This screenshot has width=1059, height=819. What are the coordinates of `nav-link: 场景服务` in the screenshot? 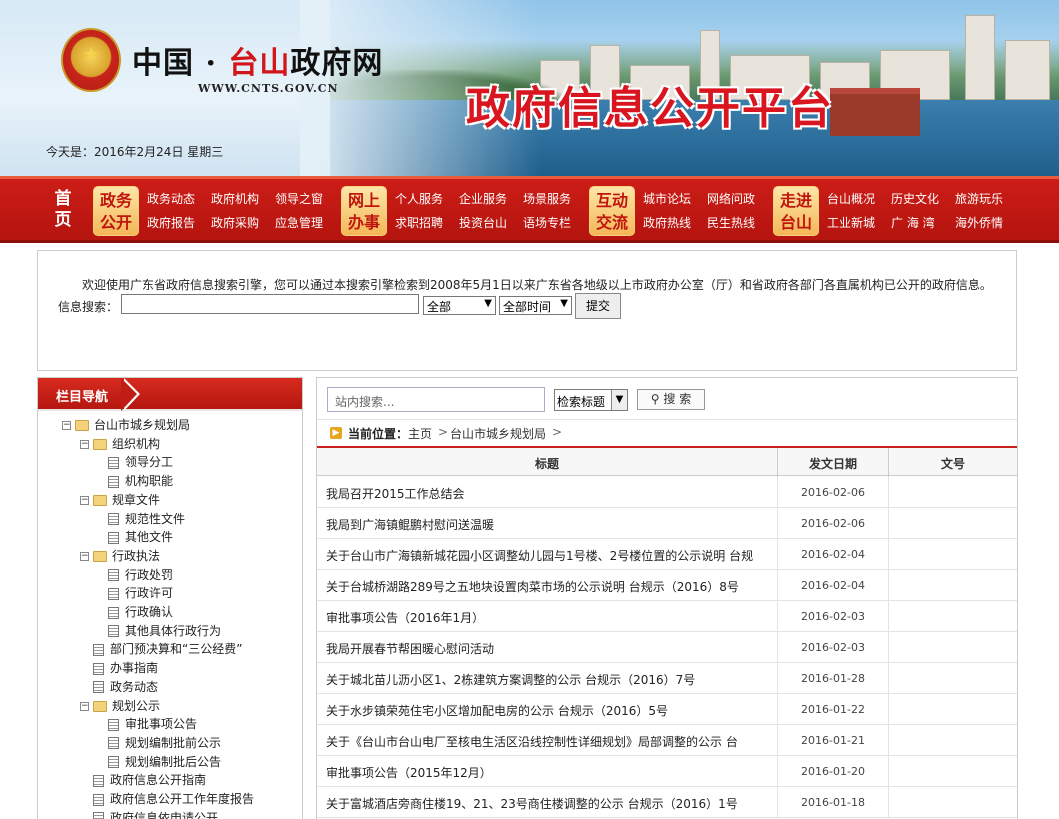 It's located at (547, 198).